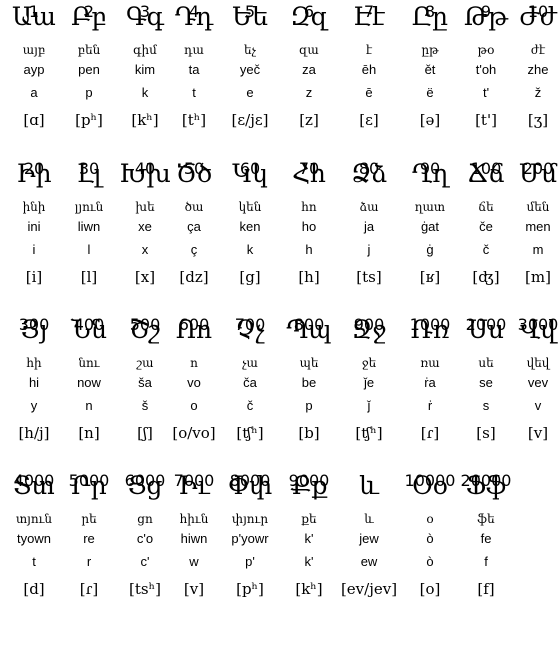 This screenshot has width=558, height=649. I want to click on letter-name: ժէ, so click(538, 50).